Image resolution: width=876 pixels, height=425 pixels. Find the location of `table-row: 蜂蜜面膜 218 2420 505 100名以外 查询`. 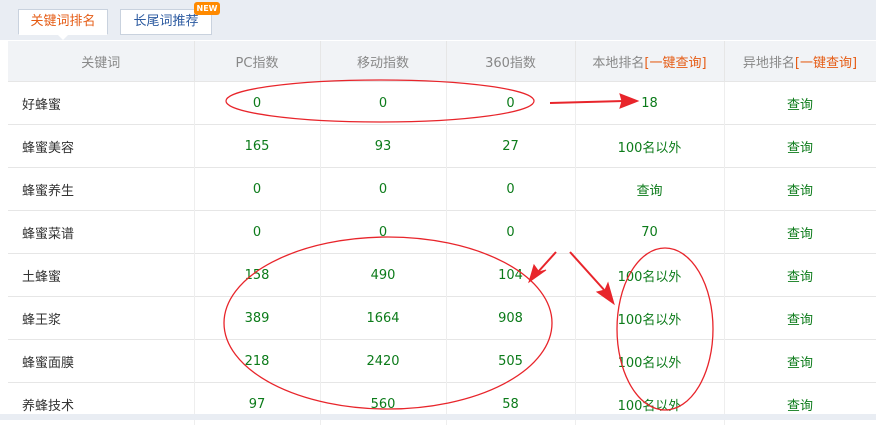

table-row: 蜂蜜面膜 218 2420 505 100名以外 查询 is located at coordinates (442, 361).